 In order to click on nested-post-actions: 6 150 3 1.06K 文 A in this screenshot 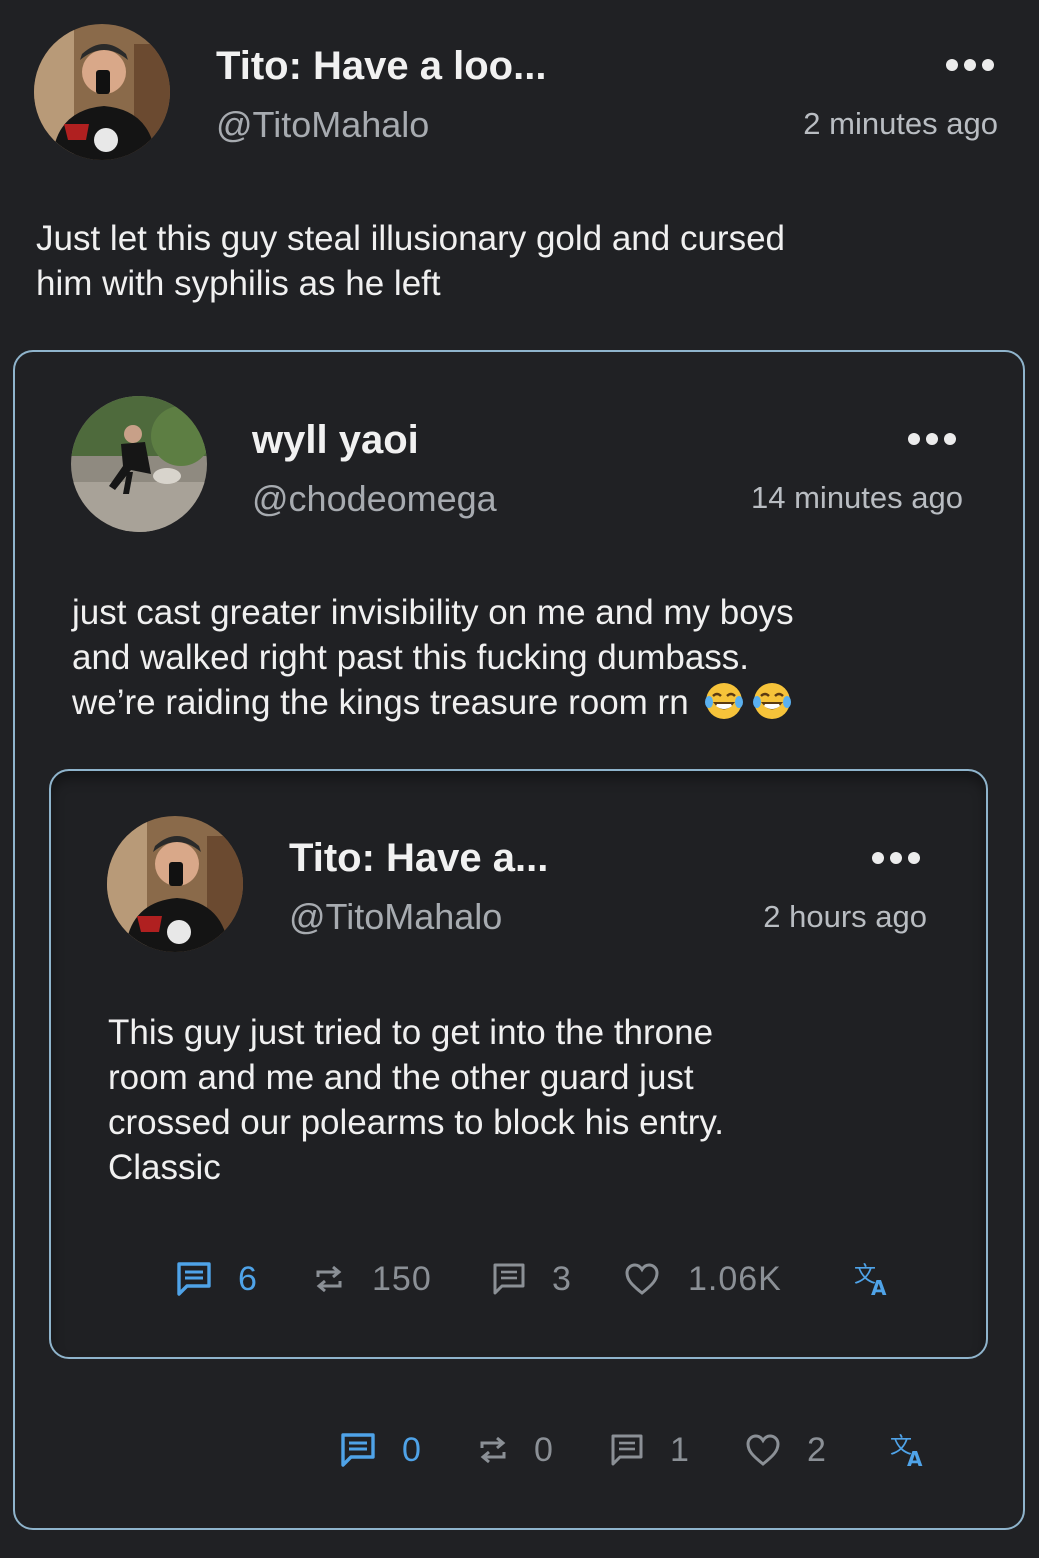, I will do `click(546, 1279)`.